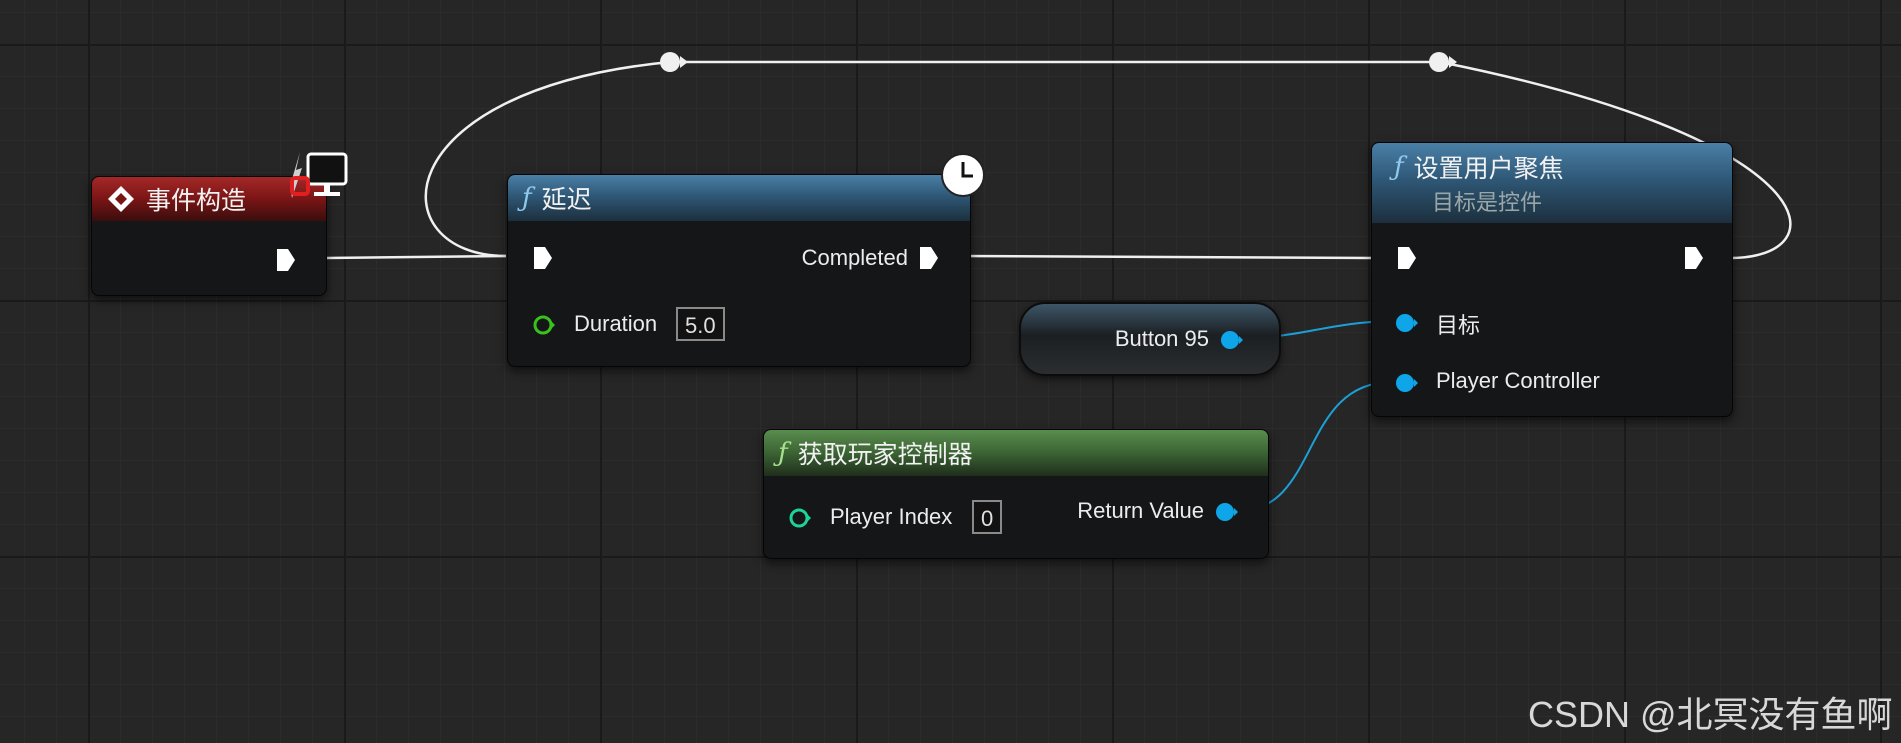  What do you see at coordinates (1488, 169) in the screenshot?
I see `node-title: 设置用户聚焦` at bounding box center [1488, 169].